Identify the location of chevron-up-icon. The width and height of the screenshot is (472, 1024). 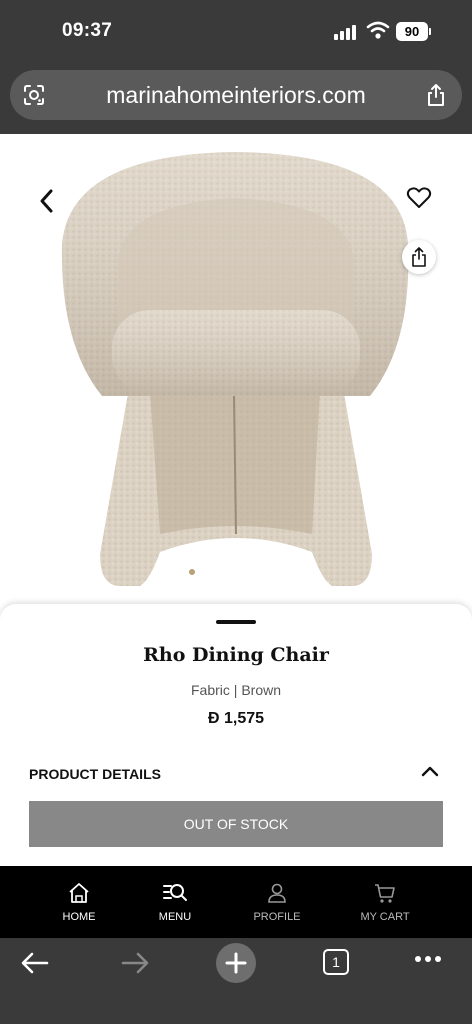
(430, 771).